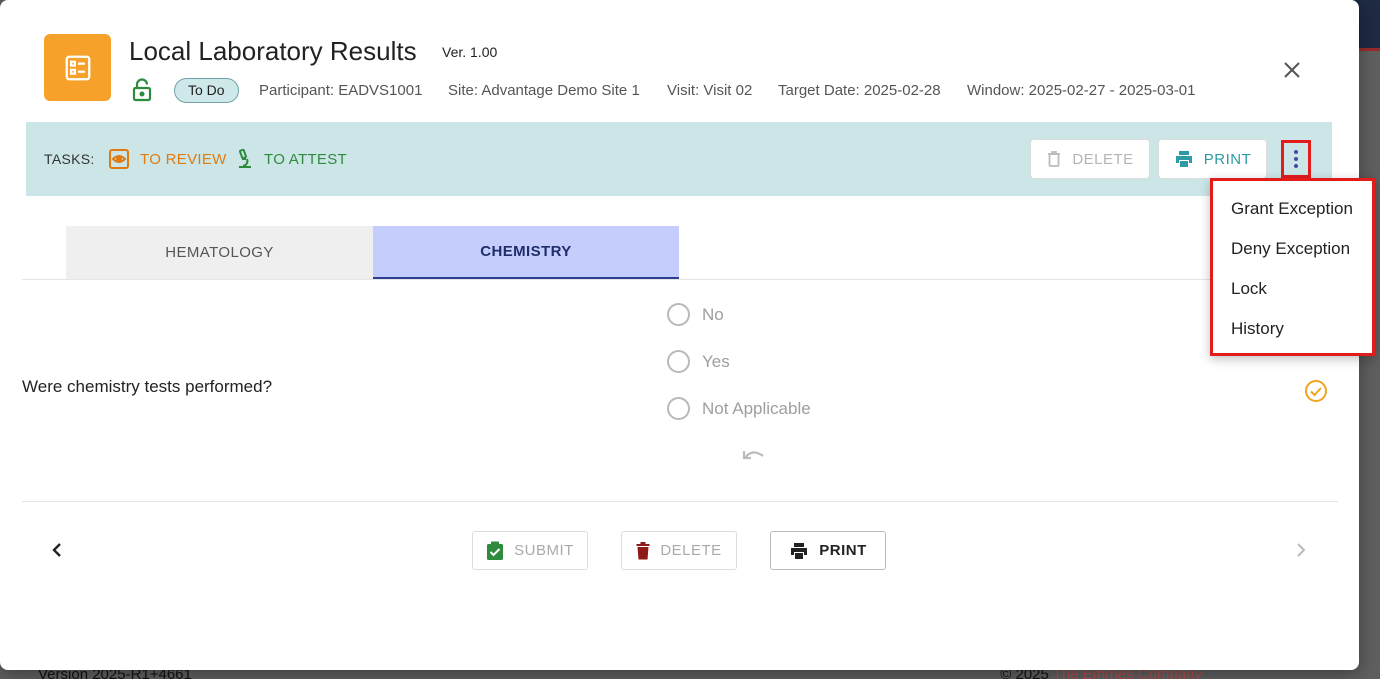 This screenshot has height=679, width=1380. I want to click on next-button, so click(1301, 550).